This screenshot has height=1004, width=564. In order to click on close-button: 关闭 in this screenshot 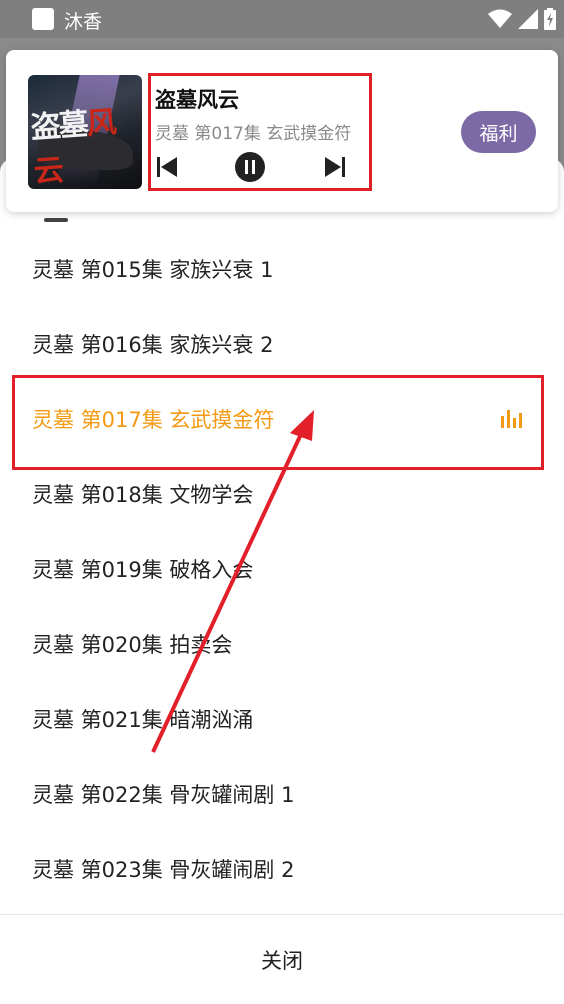, I will do `click(282, 959)`.